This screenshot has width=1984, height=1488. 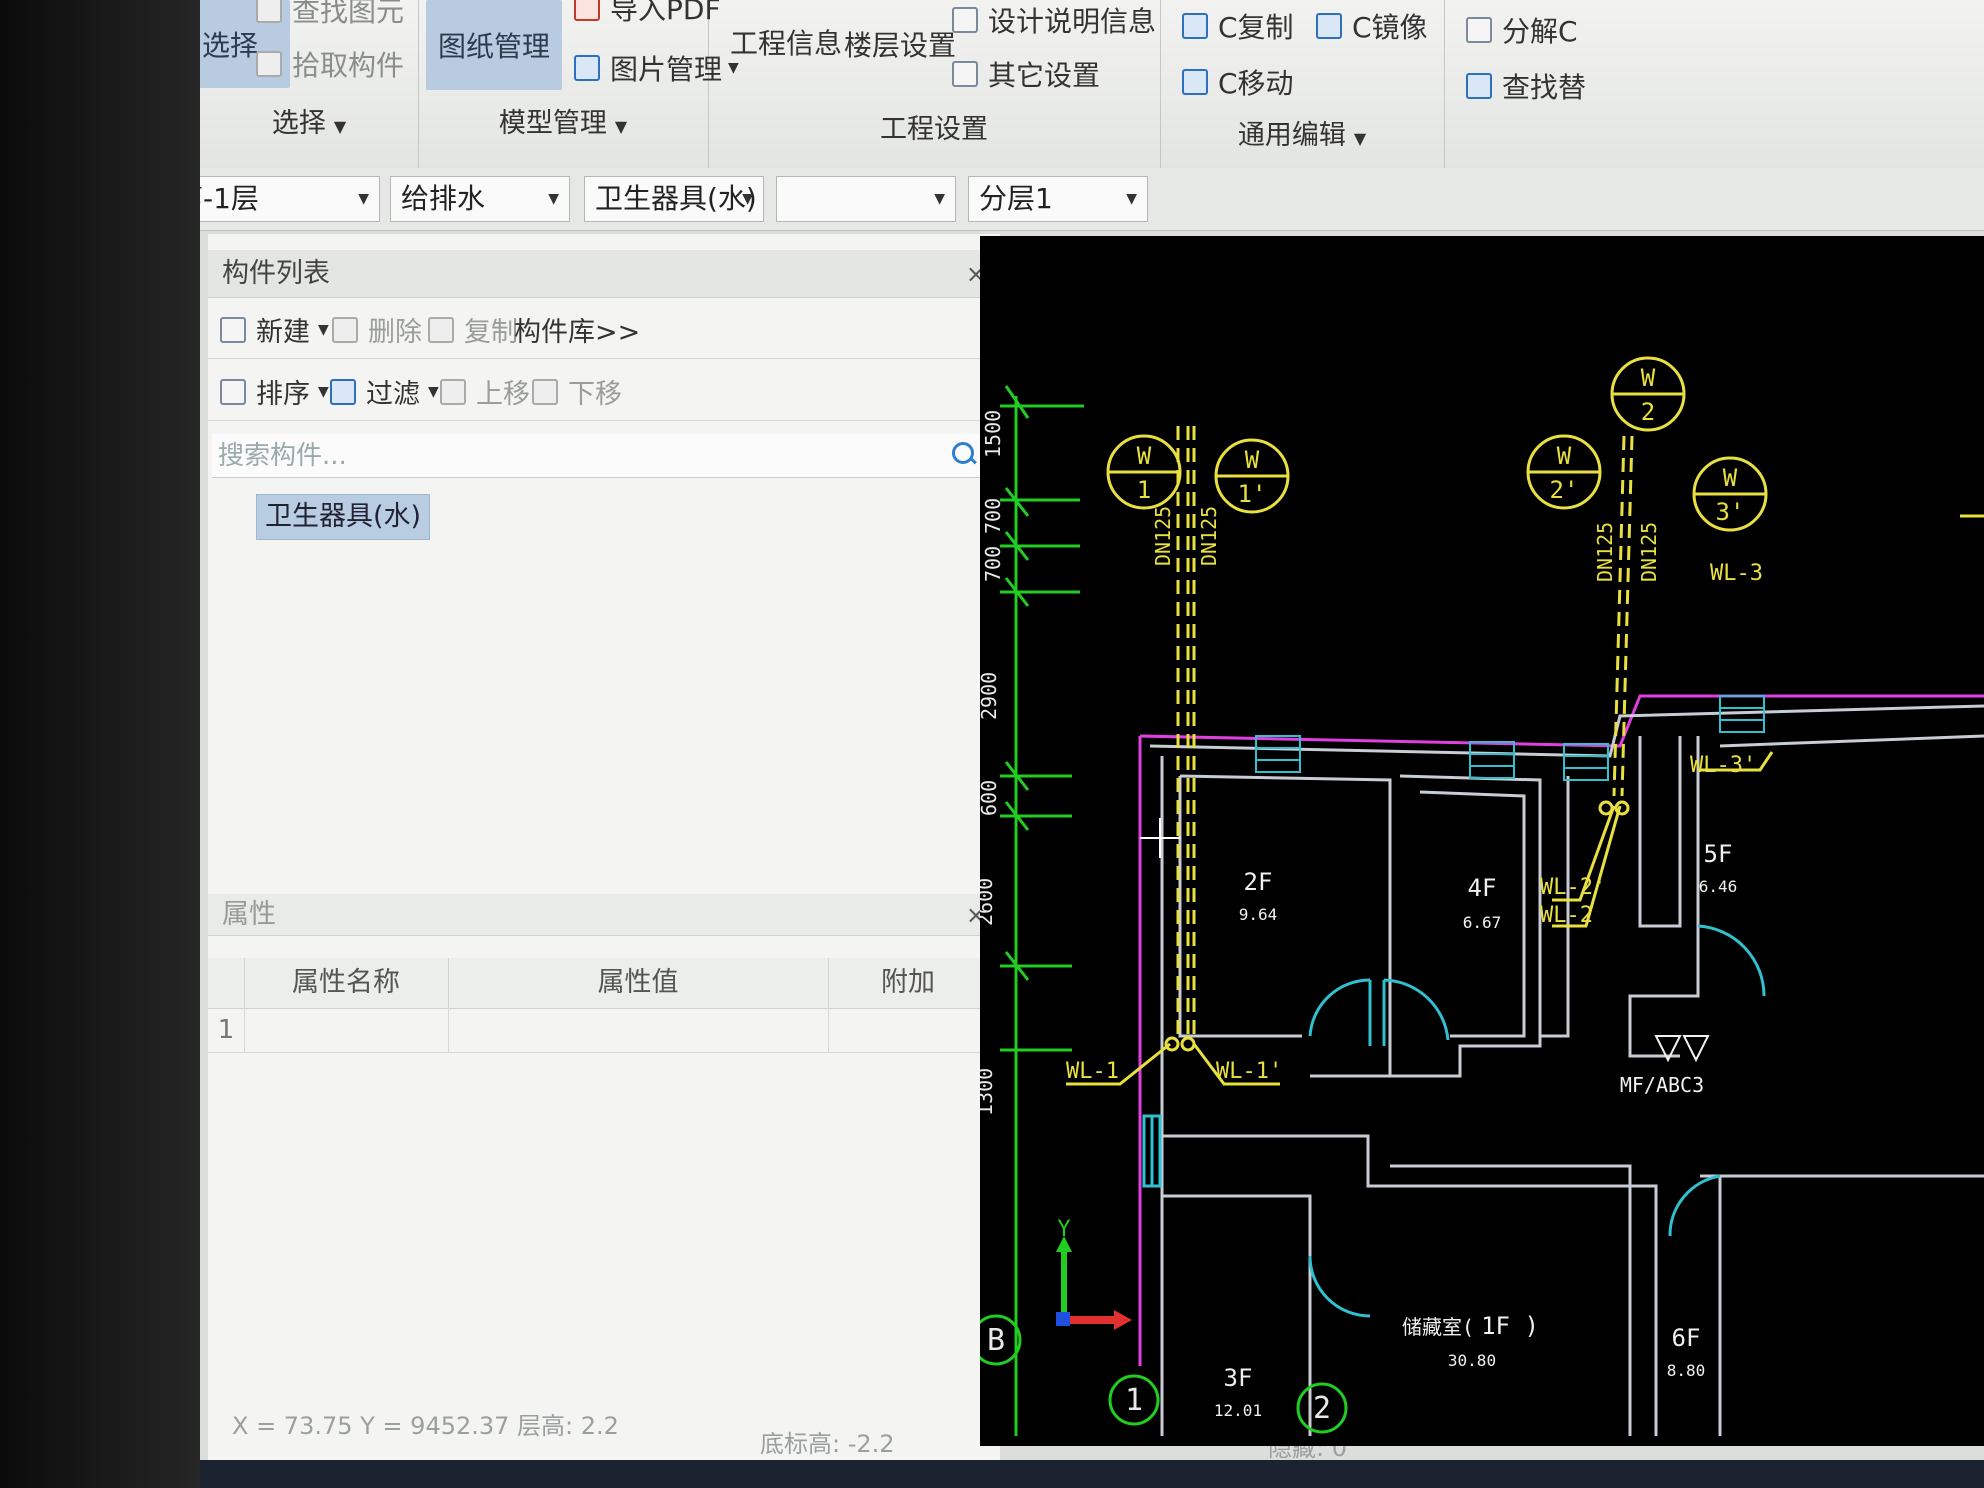 What do you see at coordinates (1144, 456) in the screenshot?
I see `bubble-1-top: W` at bounding box center [1144, 456].